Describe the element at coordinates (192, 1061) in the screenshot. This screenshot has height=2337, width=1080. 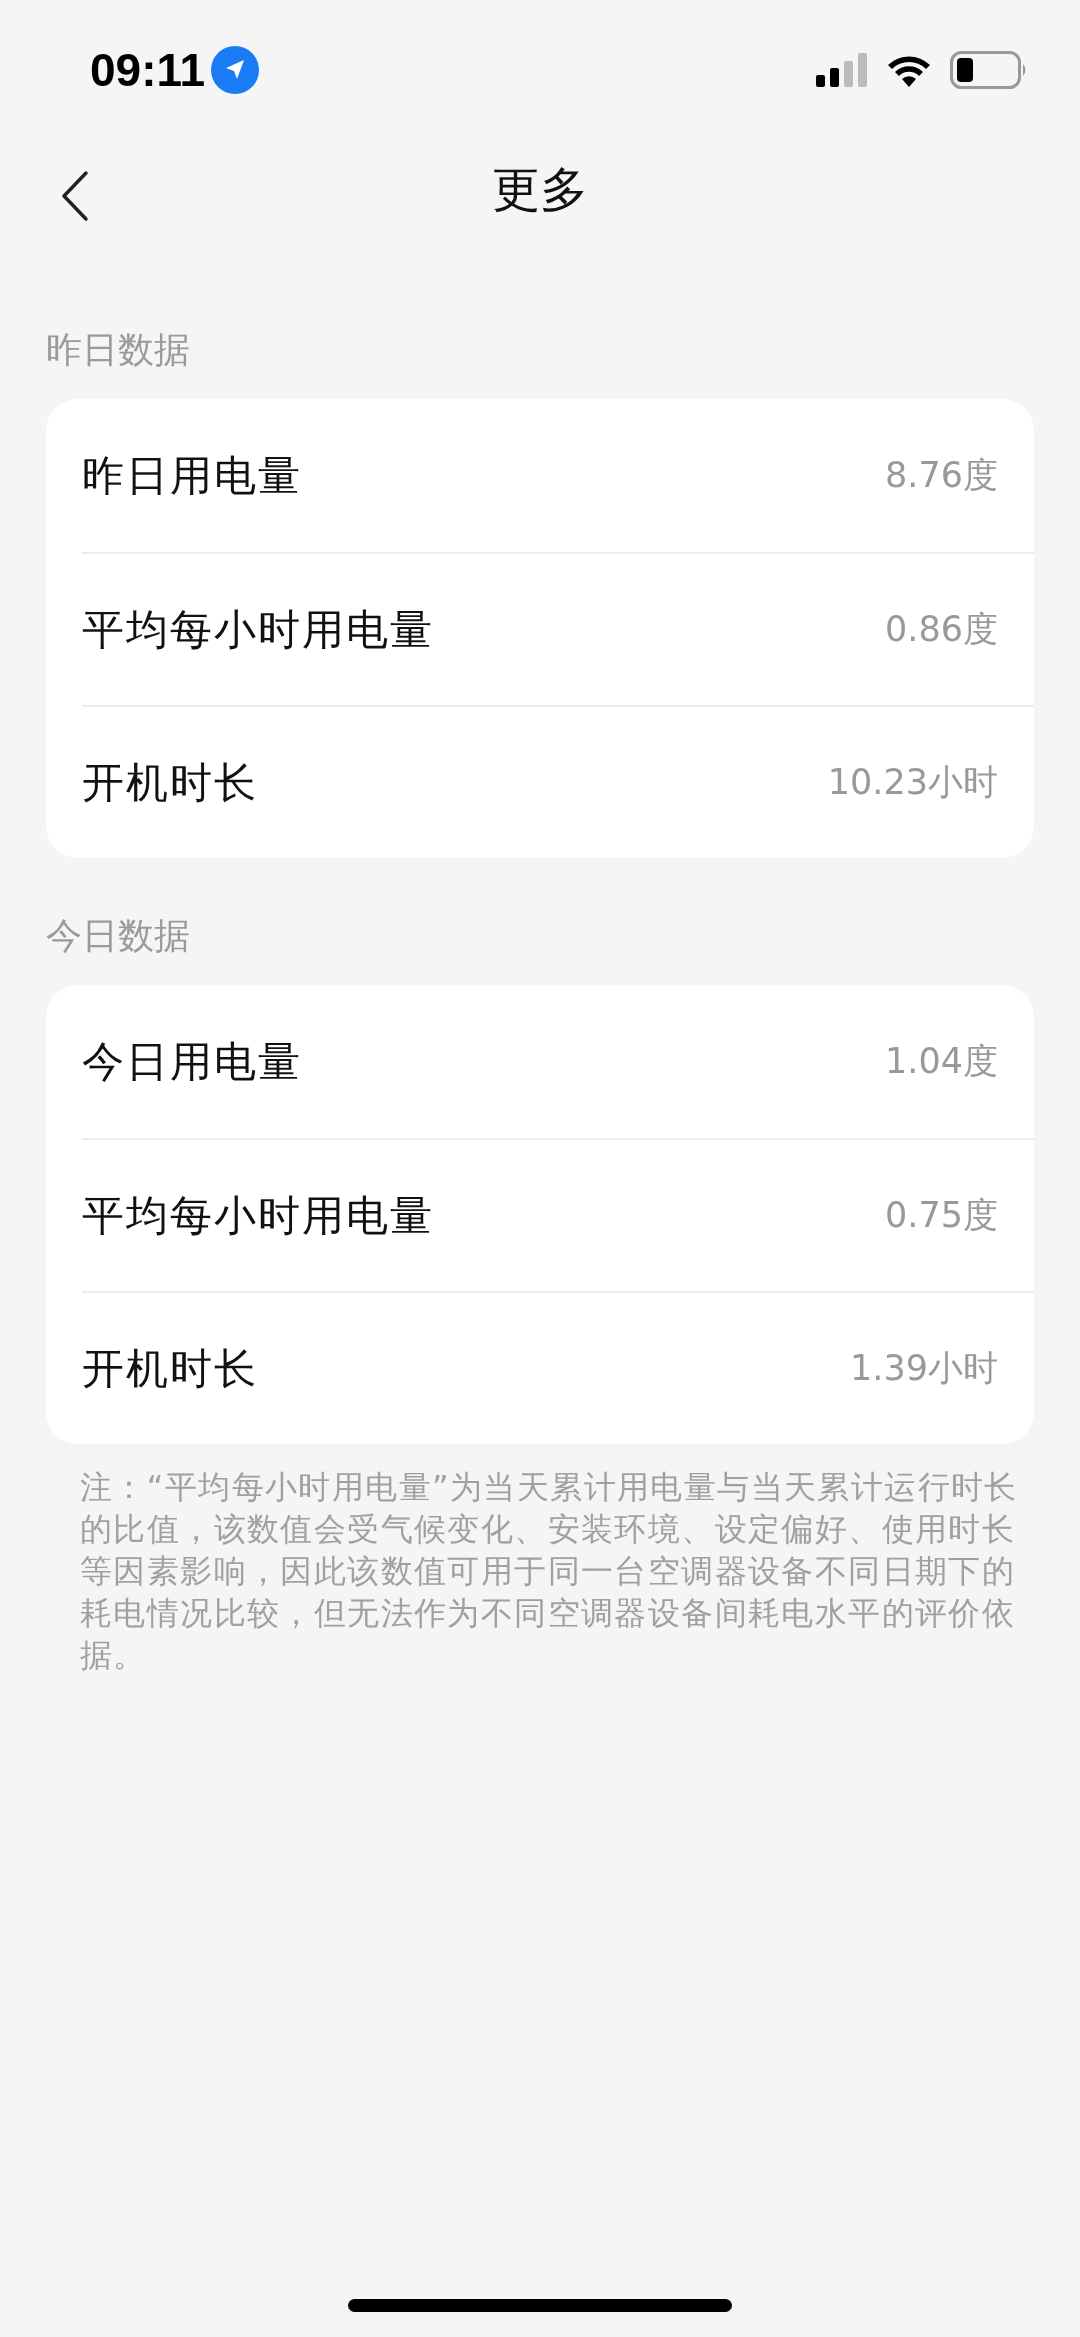
I see `row-label: 今日用电量` at that location.